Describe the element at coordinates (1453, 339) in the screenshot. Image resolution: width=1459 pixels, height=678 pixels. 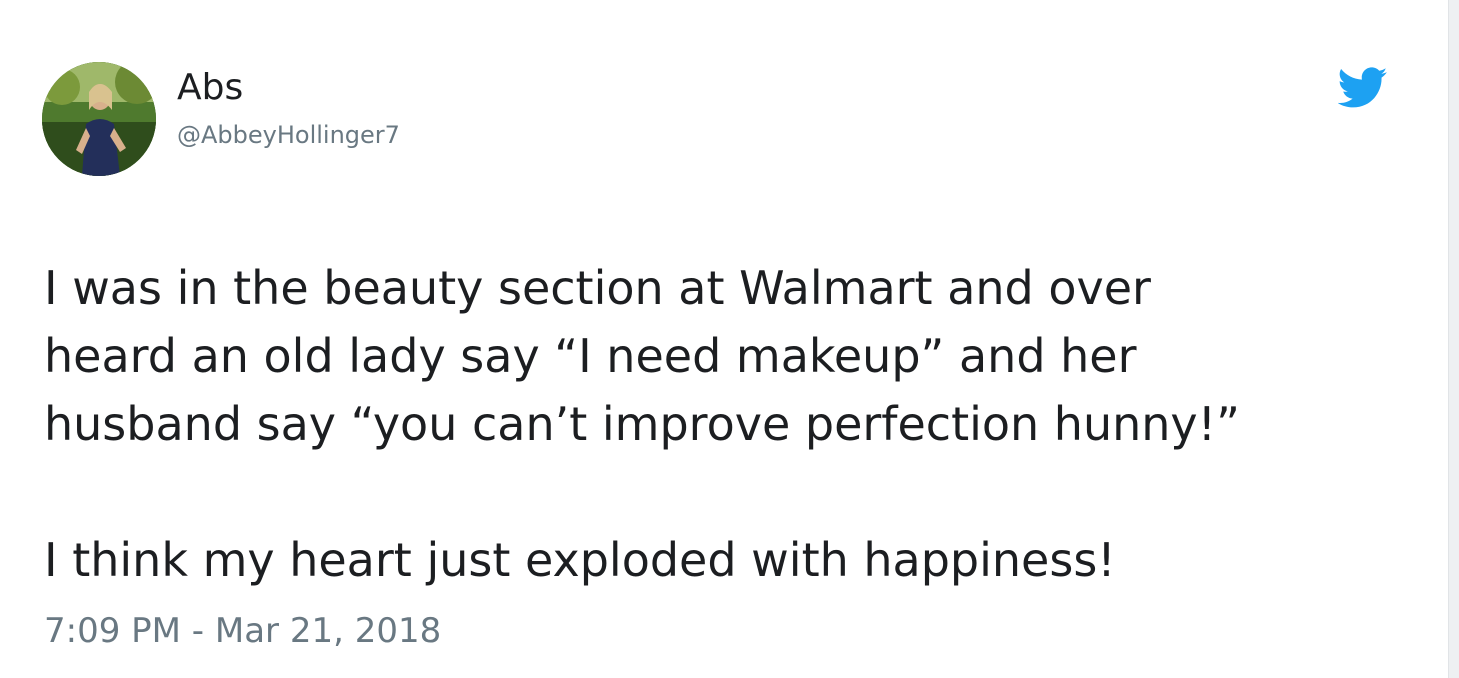
I see `card-edge` at that location.